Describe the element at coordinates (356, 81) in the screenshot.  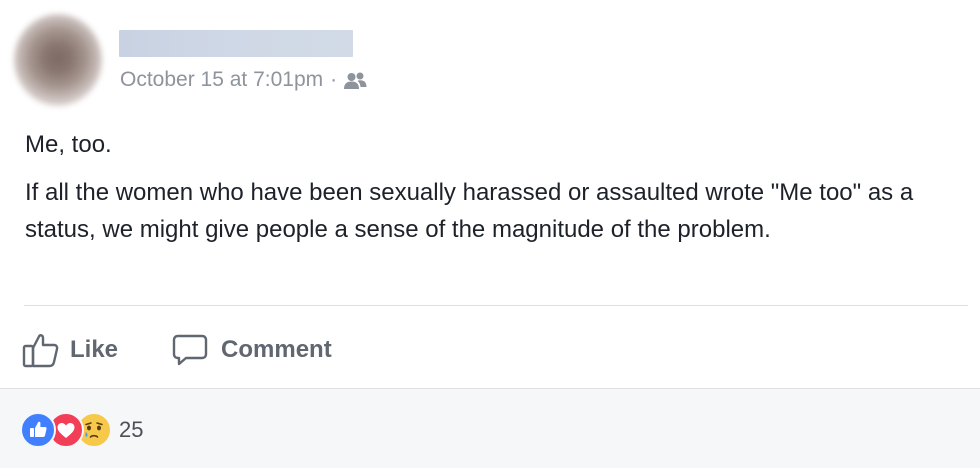
I see `friends-icon` at that location.